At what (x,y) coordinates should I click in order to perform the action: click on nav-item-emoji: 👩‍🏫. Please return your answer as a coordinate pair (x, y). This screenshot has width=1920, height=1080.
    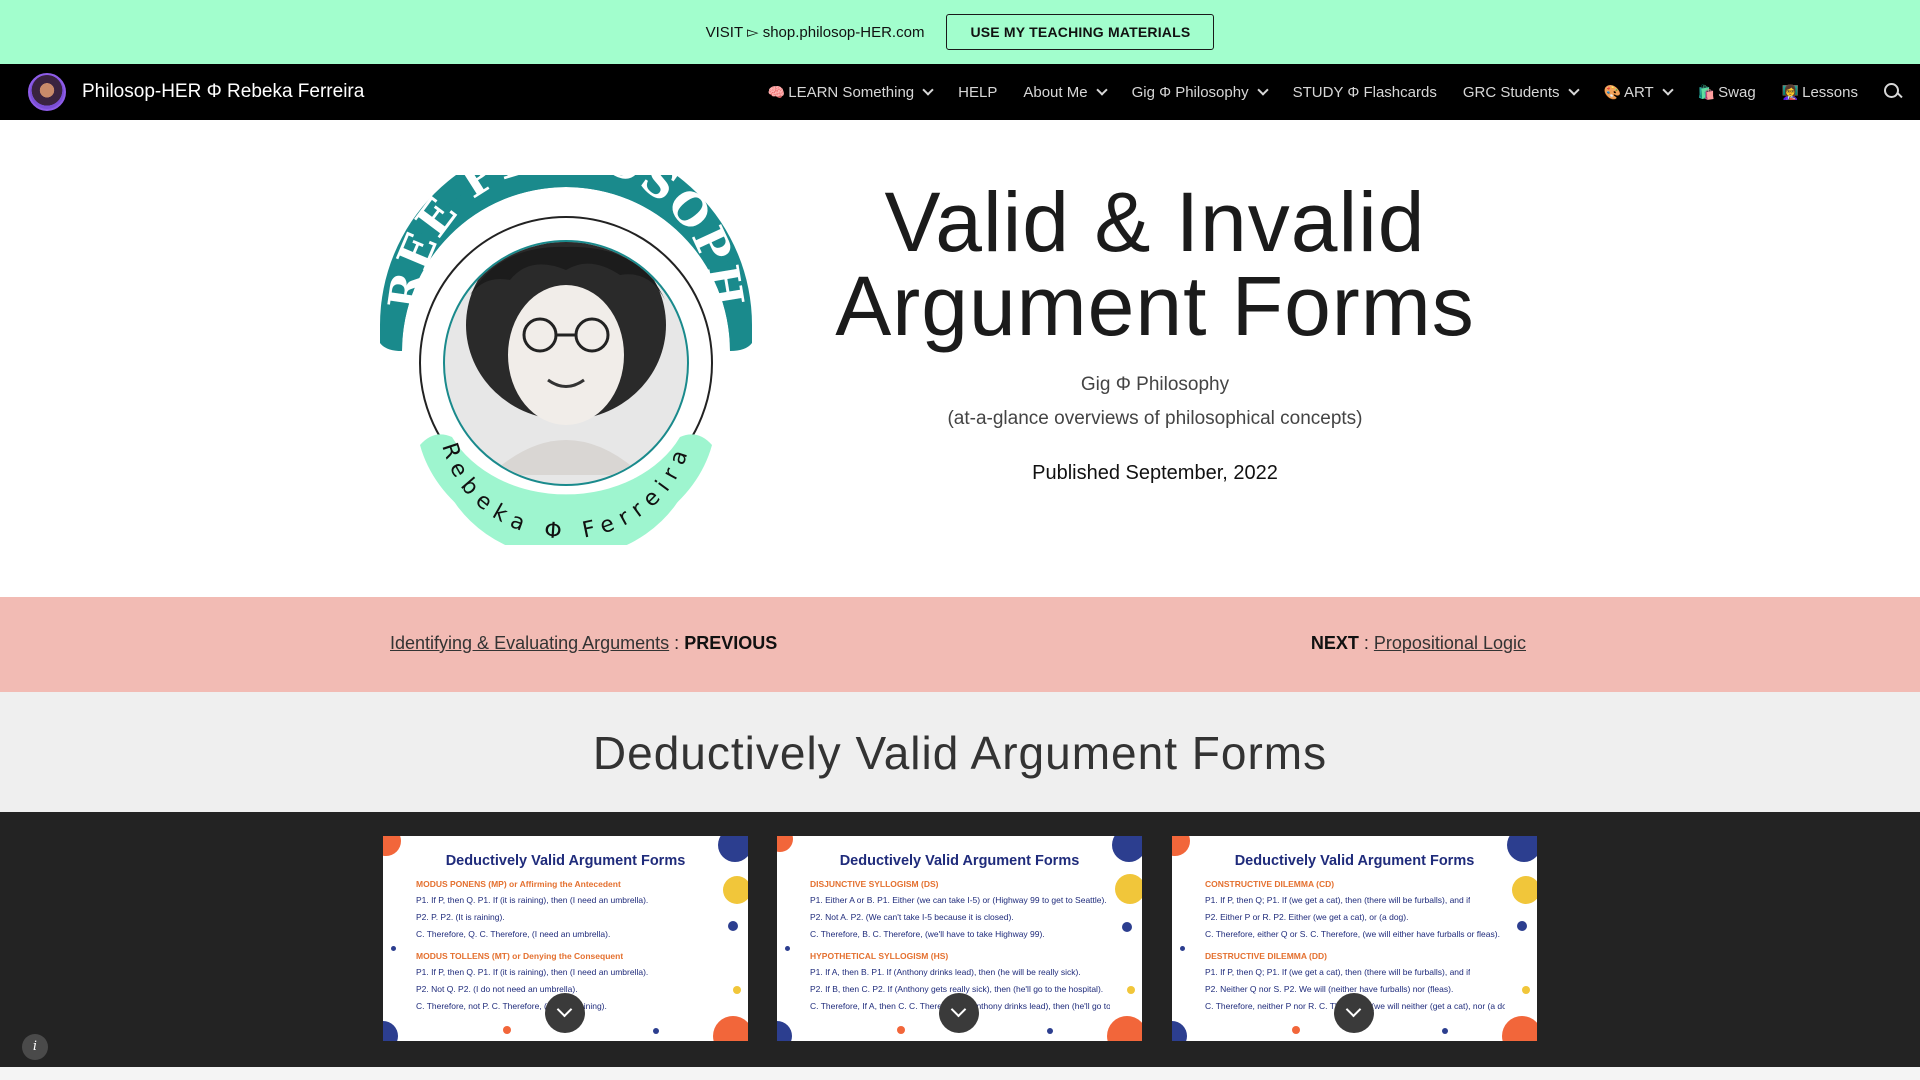
    Looking at the image, I should click on (1790, 91).